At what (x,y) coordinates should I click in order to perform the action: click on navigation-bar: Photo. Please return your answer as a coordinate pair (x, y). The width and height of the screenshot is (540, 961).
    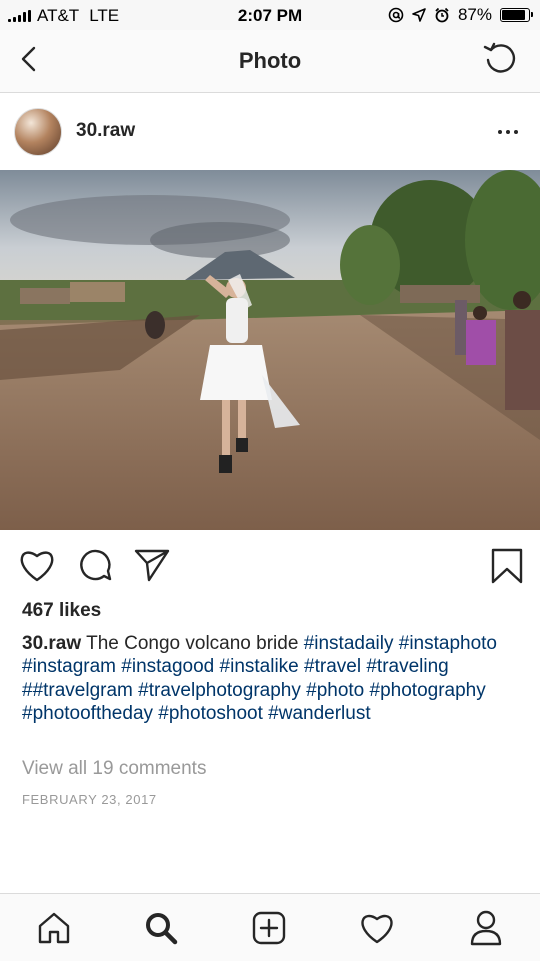
    Looking at the image, I should click on (270, 61).